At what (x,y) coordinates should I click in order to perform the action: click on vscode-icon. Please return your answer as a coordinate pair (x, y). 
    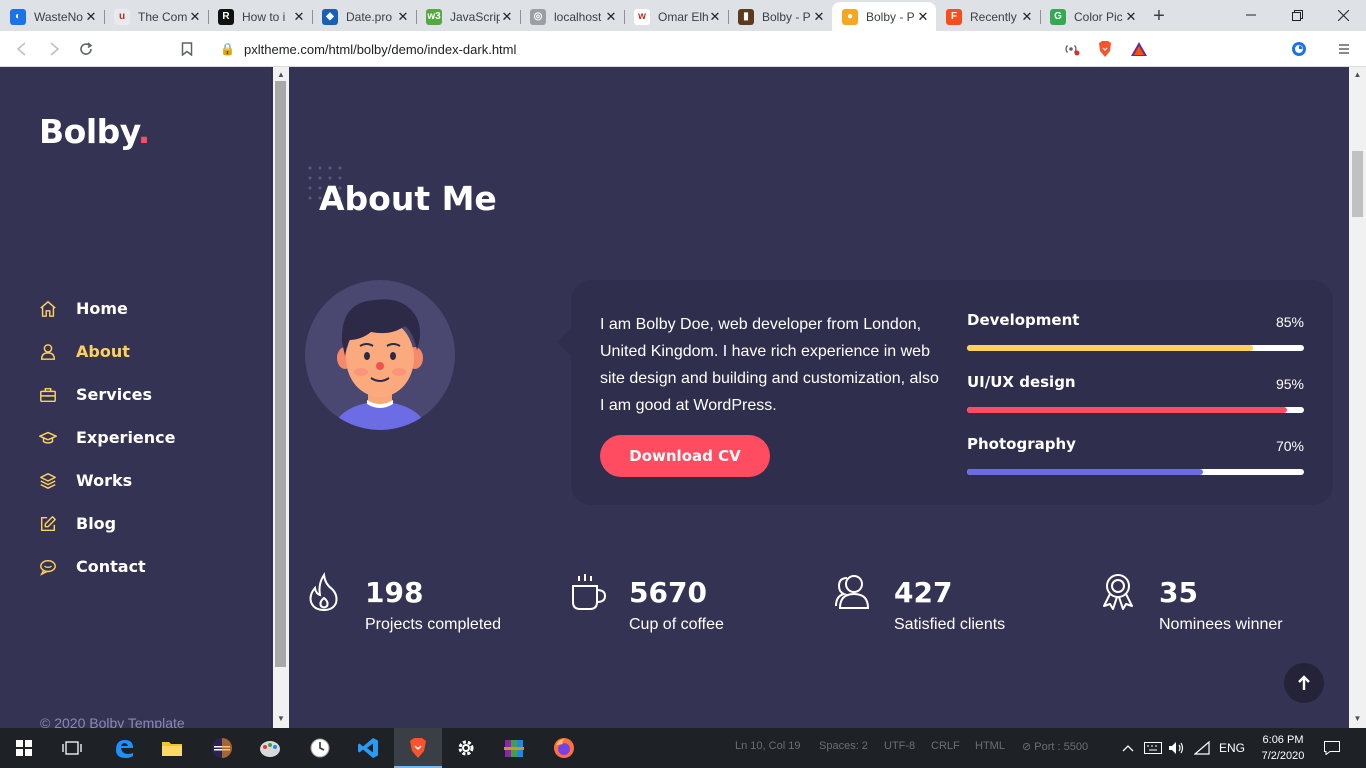
    Looking at the image, I should click on (368, 748).